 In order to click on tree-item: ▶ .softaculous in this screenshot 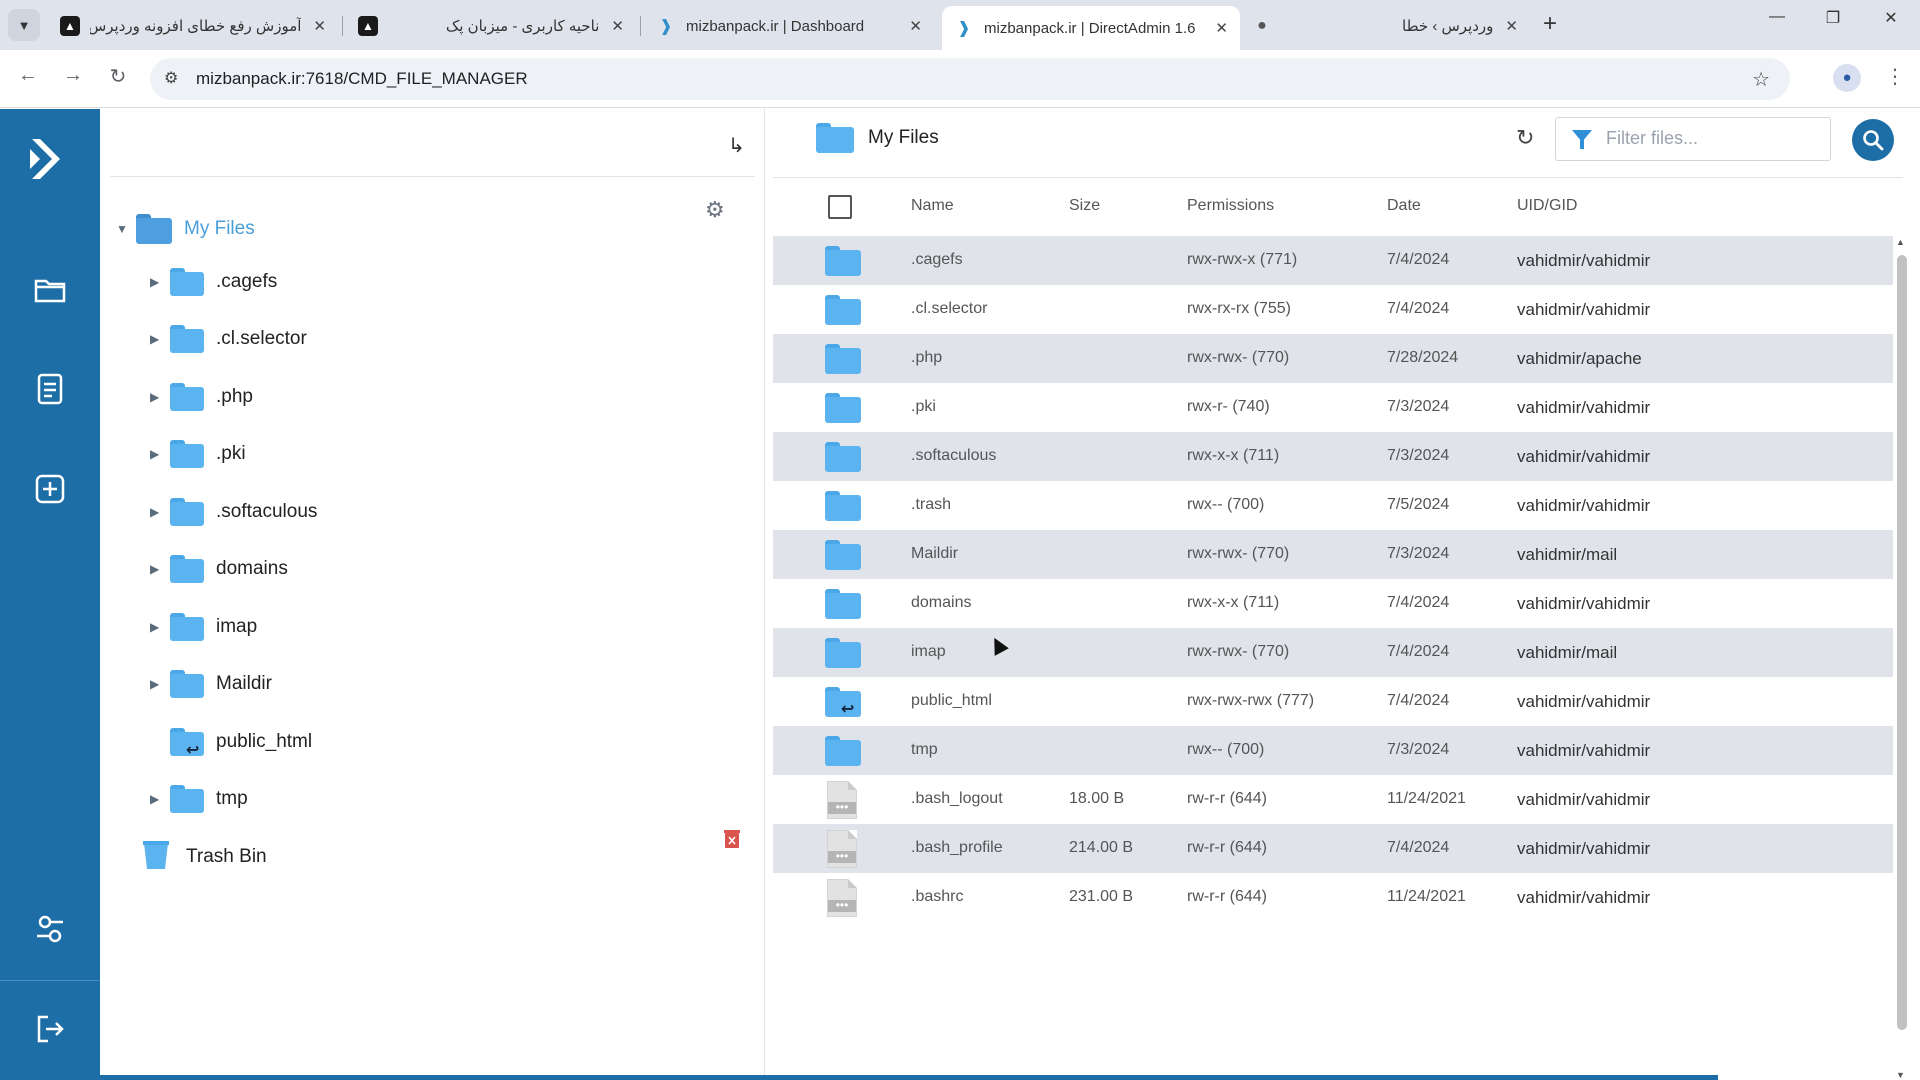, I will do `click(233, 512)`.